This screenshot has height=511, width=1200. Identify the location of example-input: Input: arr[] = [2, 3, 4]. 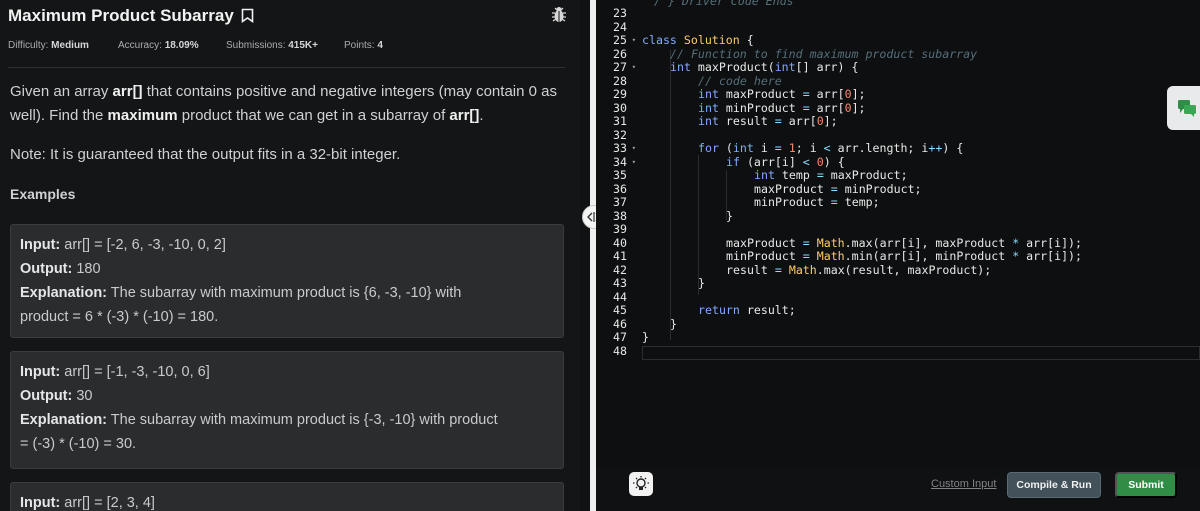
(287, 501).